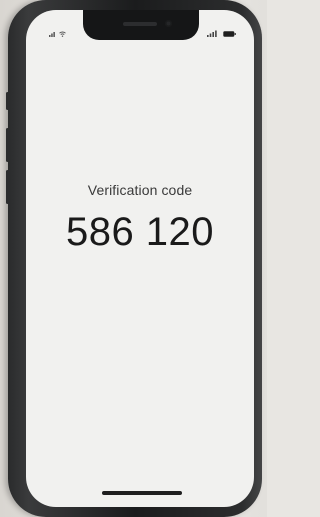 Image resolution: width=320 pixels, height=517 pixels. Describe the element at coordinates (140, 190) in the screenshot. I see `verification-label: Verification code` at that location.